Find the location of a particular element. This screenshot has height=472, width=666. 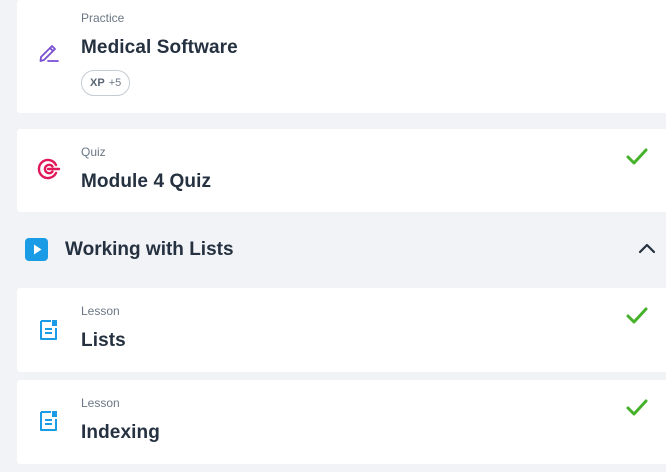

card-title: Lists is located at coordinates (103, 340).